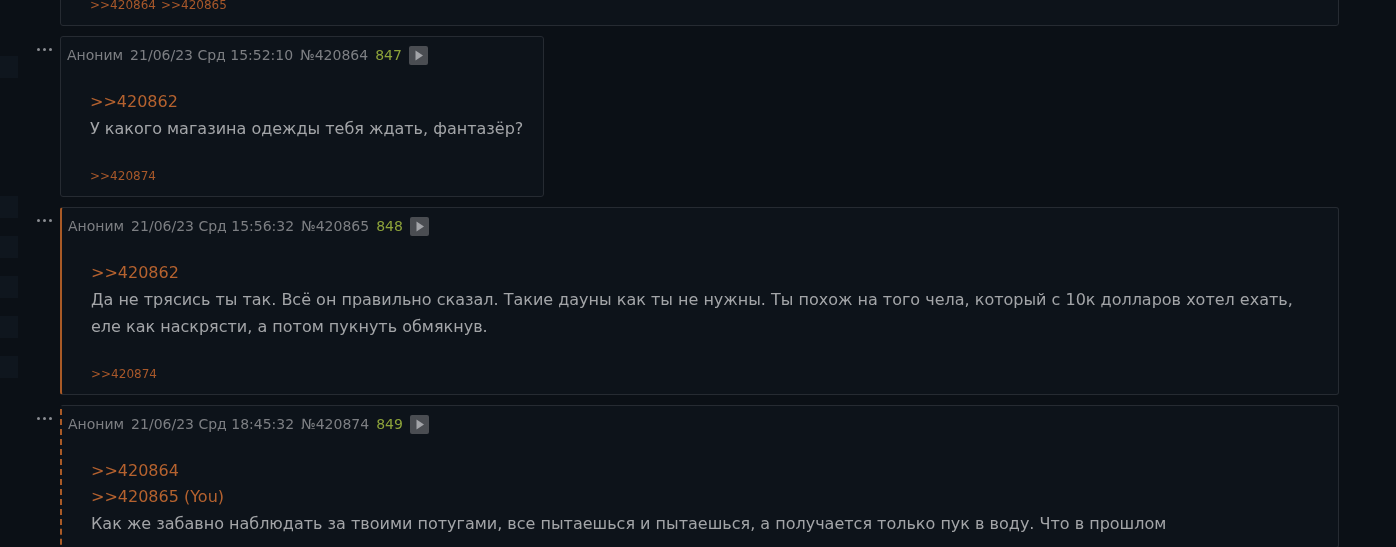 The width and height of the screenshot is (1396, 547). I want to click on post-count: 847, so click(388, 55).